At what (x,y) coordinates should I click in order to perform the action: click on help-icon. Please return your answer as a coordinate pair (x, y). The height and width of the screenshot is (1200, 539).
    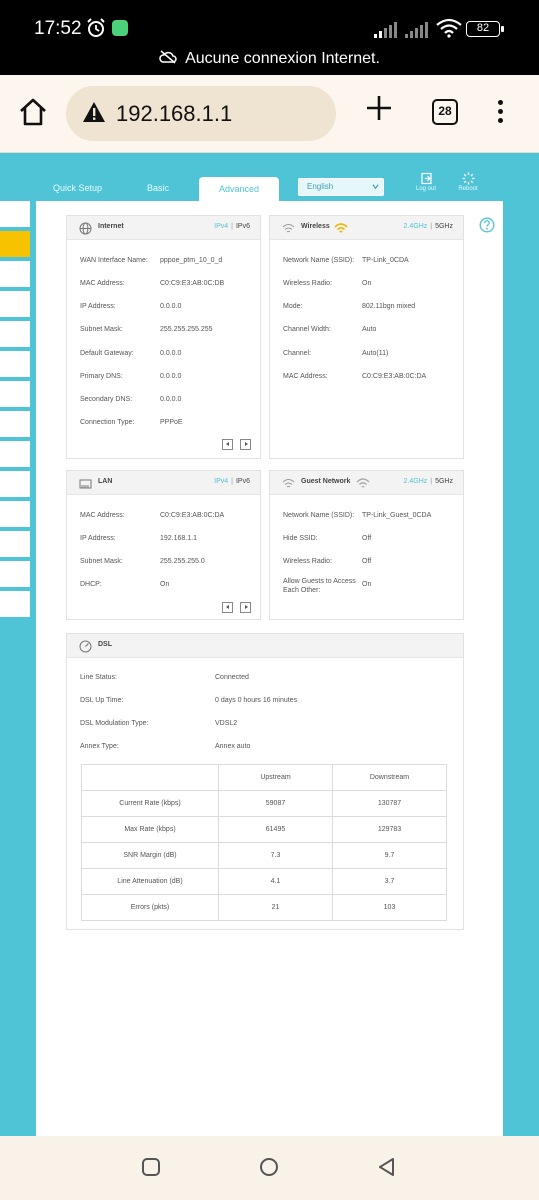
    Looking at the image, I should click on (487, 225).